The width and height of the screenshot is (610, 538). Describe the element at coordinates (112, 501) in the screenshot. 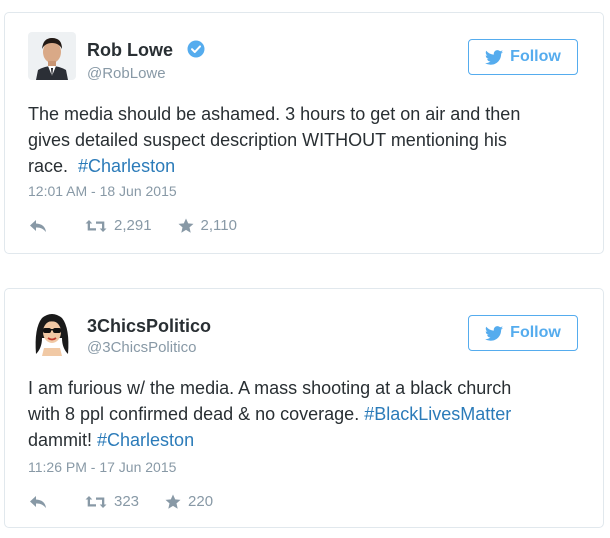

I see `retweet-button: 323` at that location.